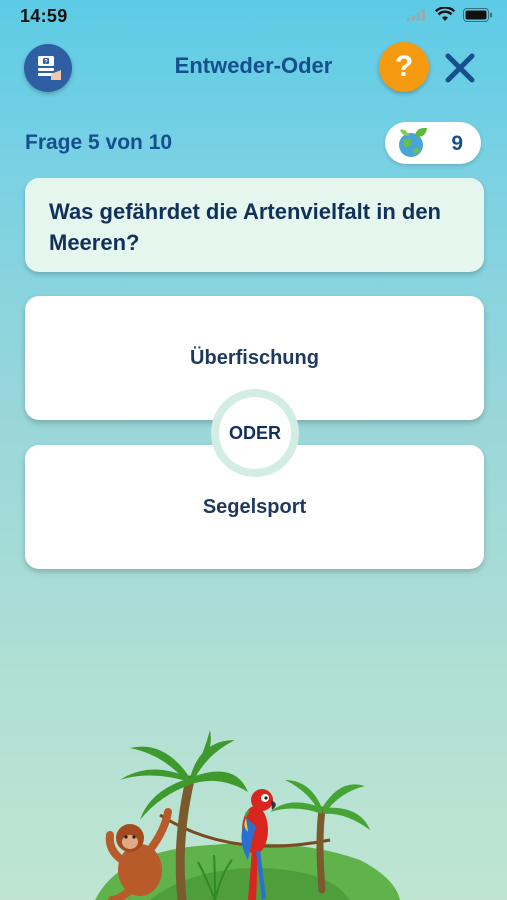 The image size is (507, 900). What do you see at coordinates (253, 16) in the screenshot?
I see `status-bar: 14:59` at bounding box center [253, 16].